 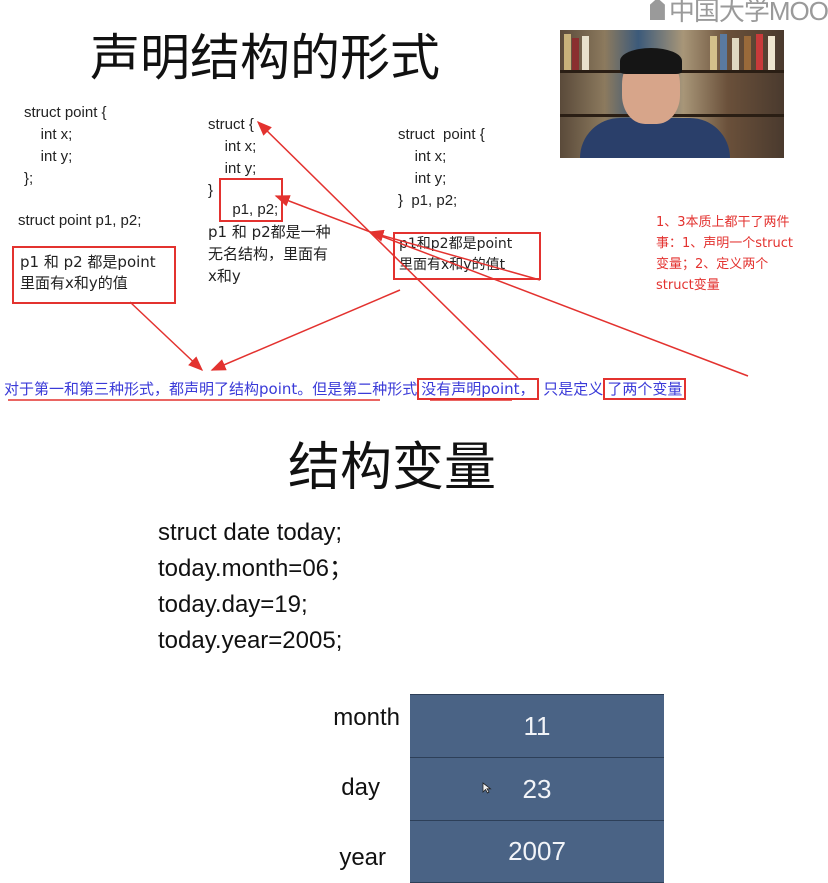 I want to click on mooc-logo: 中国大学MOO, so click(x=739, y=13).